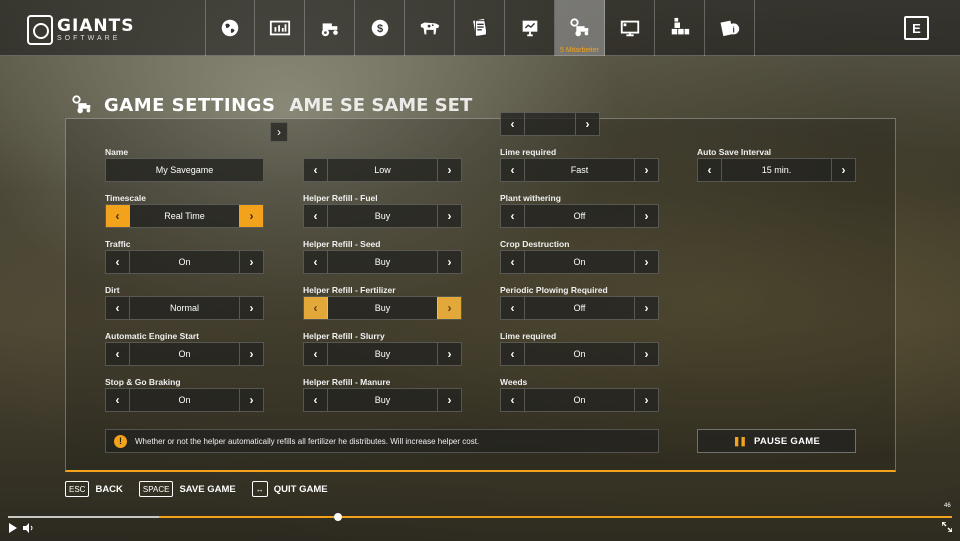 Image resolution: width=960 pixels, height=541 pixels. Describe the element at coordinates (84, 517) in the screenshot. I see `video-buffer` at that location.